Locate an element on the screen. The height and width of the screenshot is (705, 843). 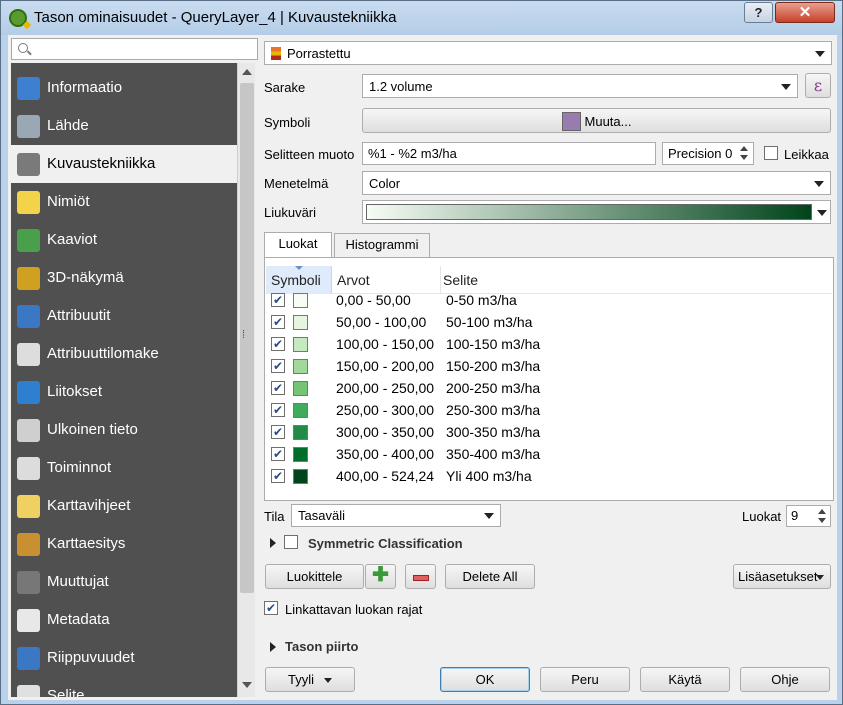
renderer-type-select: Porrastettu is located at coordinates (548, 53).